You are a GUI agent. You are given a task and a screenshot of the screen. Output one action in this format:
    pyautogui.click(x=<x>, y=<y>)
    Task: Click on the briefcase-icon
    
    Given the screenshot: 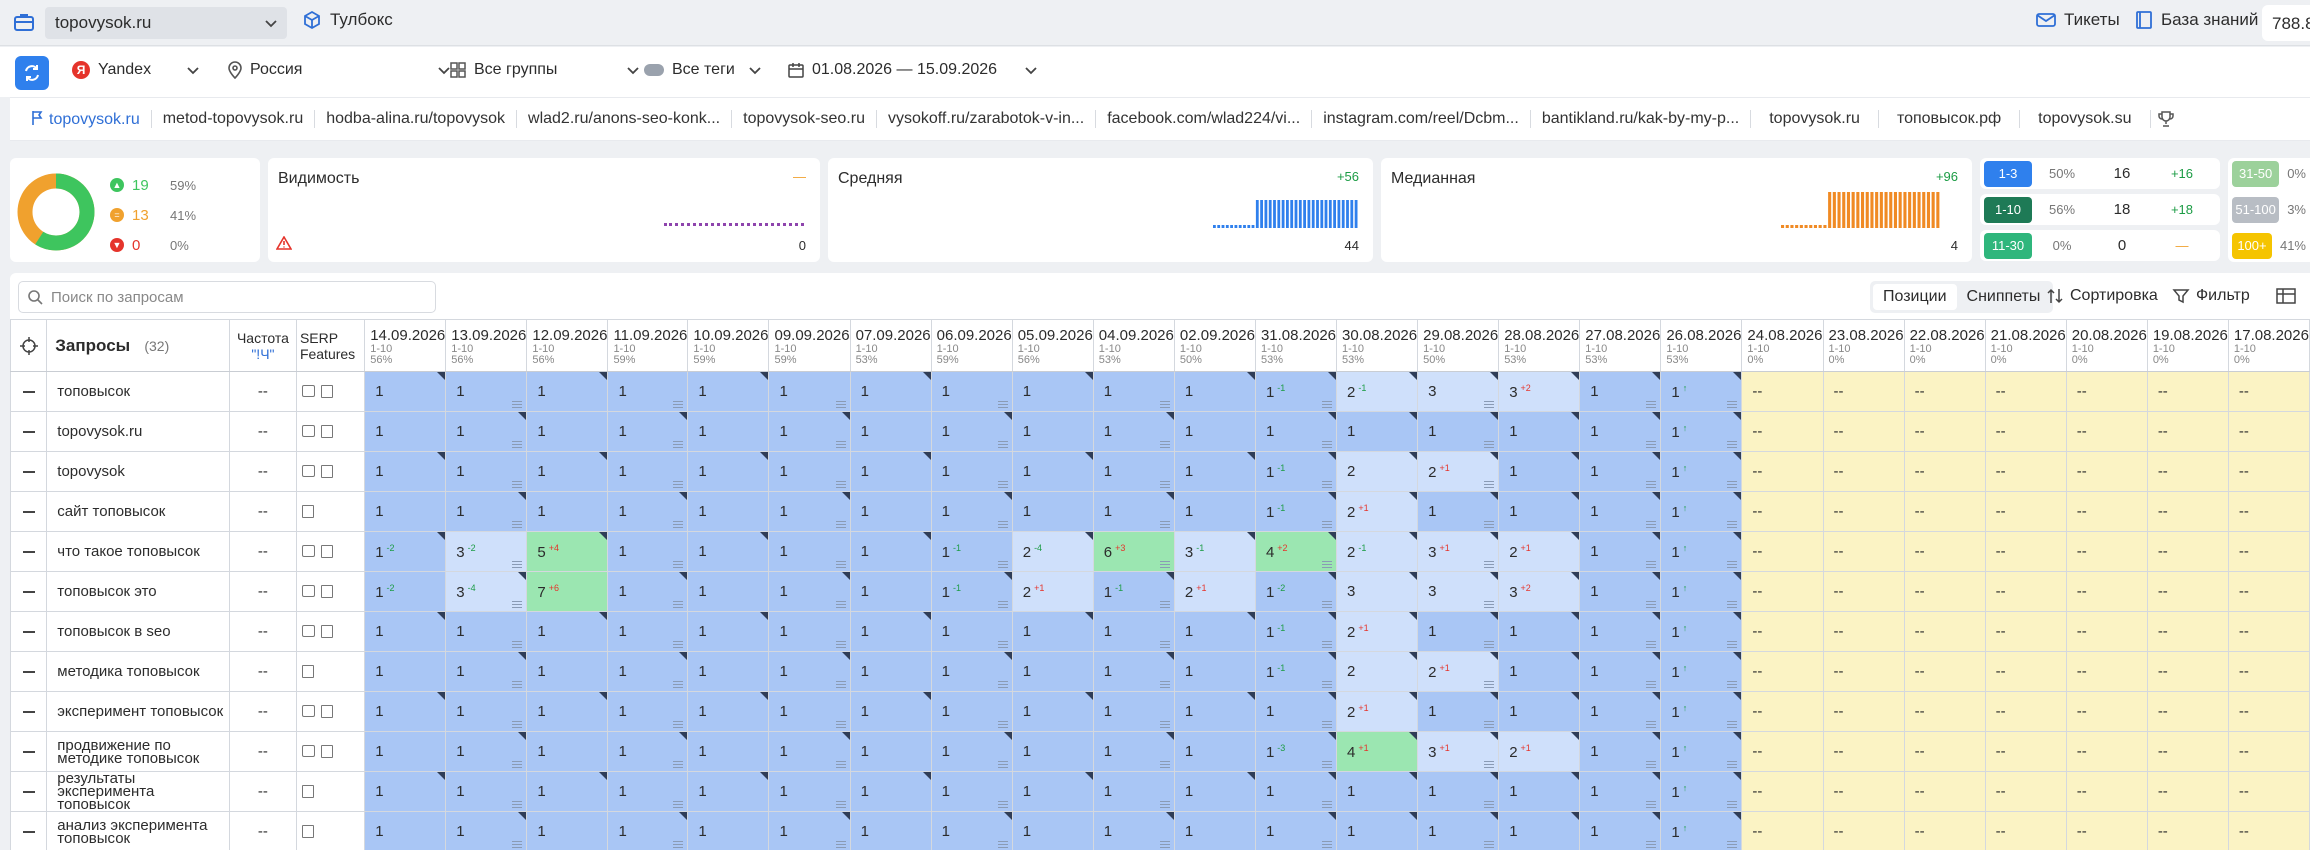 What is the action you would take?
    pyautogui.click(x=24, y=22)
    